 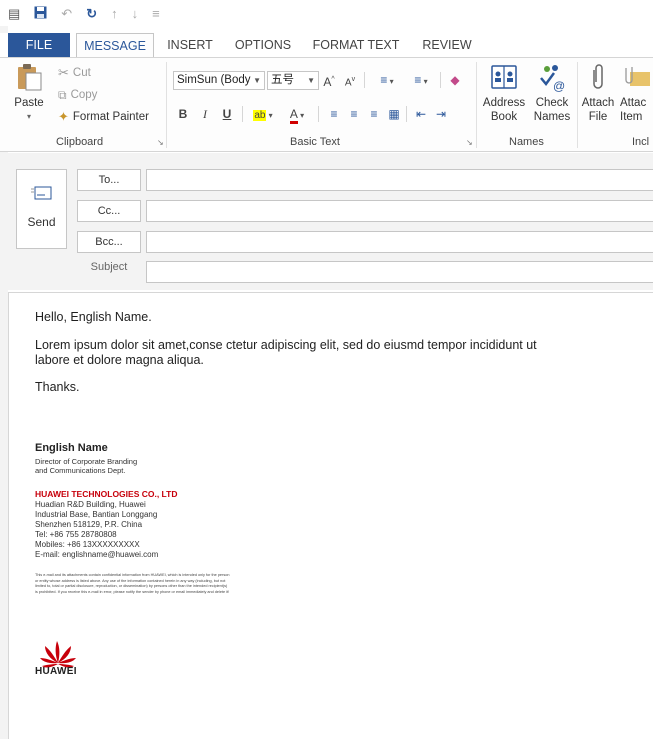 What do you see at coordinates (115, 45) in the screenshot?
I see `tab-message: MESSAGE` at bounding box center [115, 45].